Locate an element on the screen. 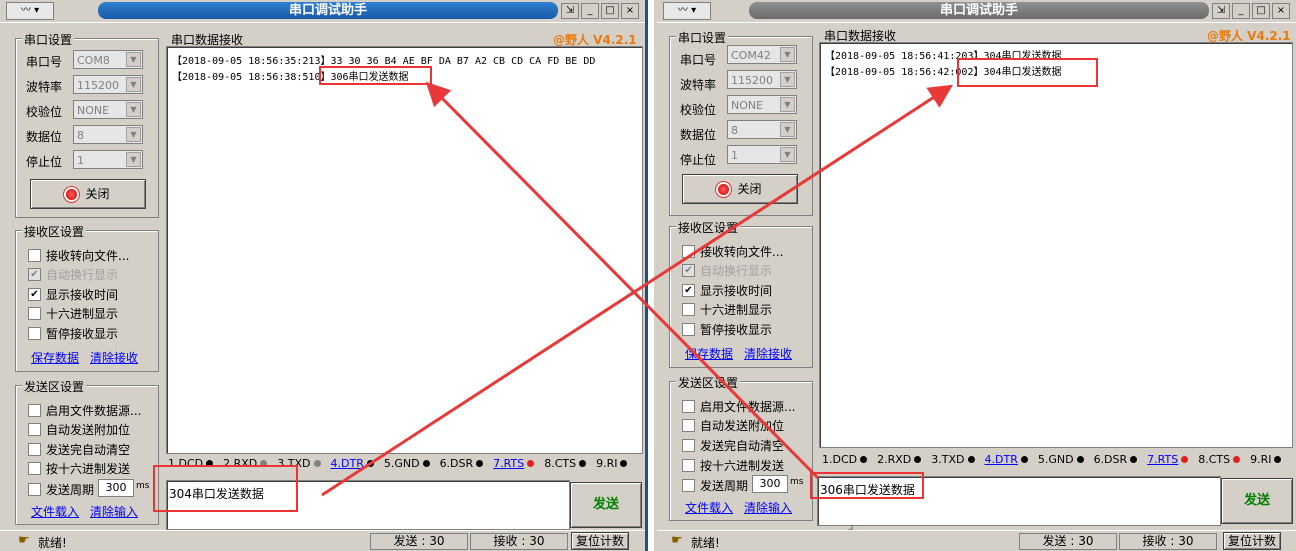 This screenshot has width=1296, height=551. checkbox-label: 十六进制显示 is located at coordinates (82, 314).